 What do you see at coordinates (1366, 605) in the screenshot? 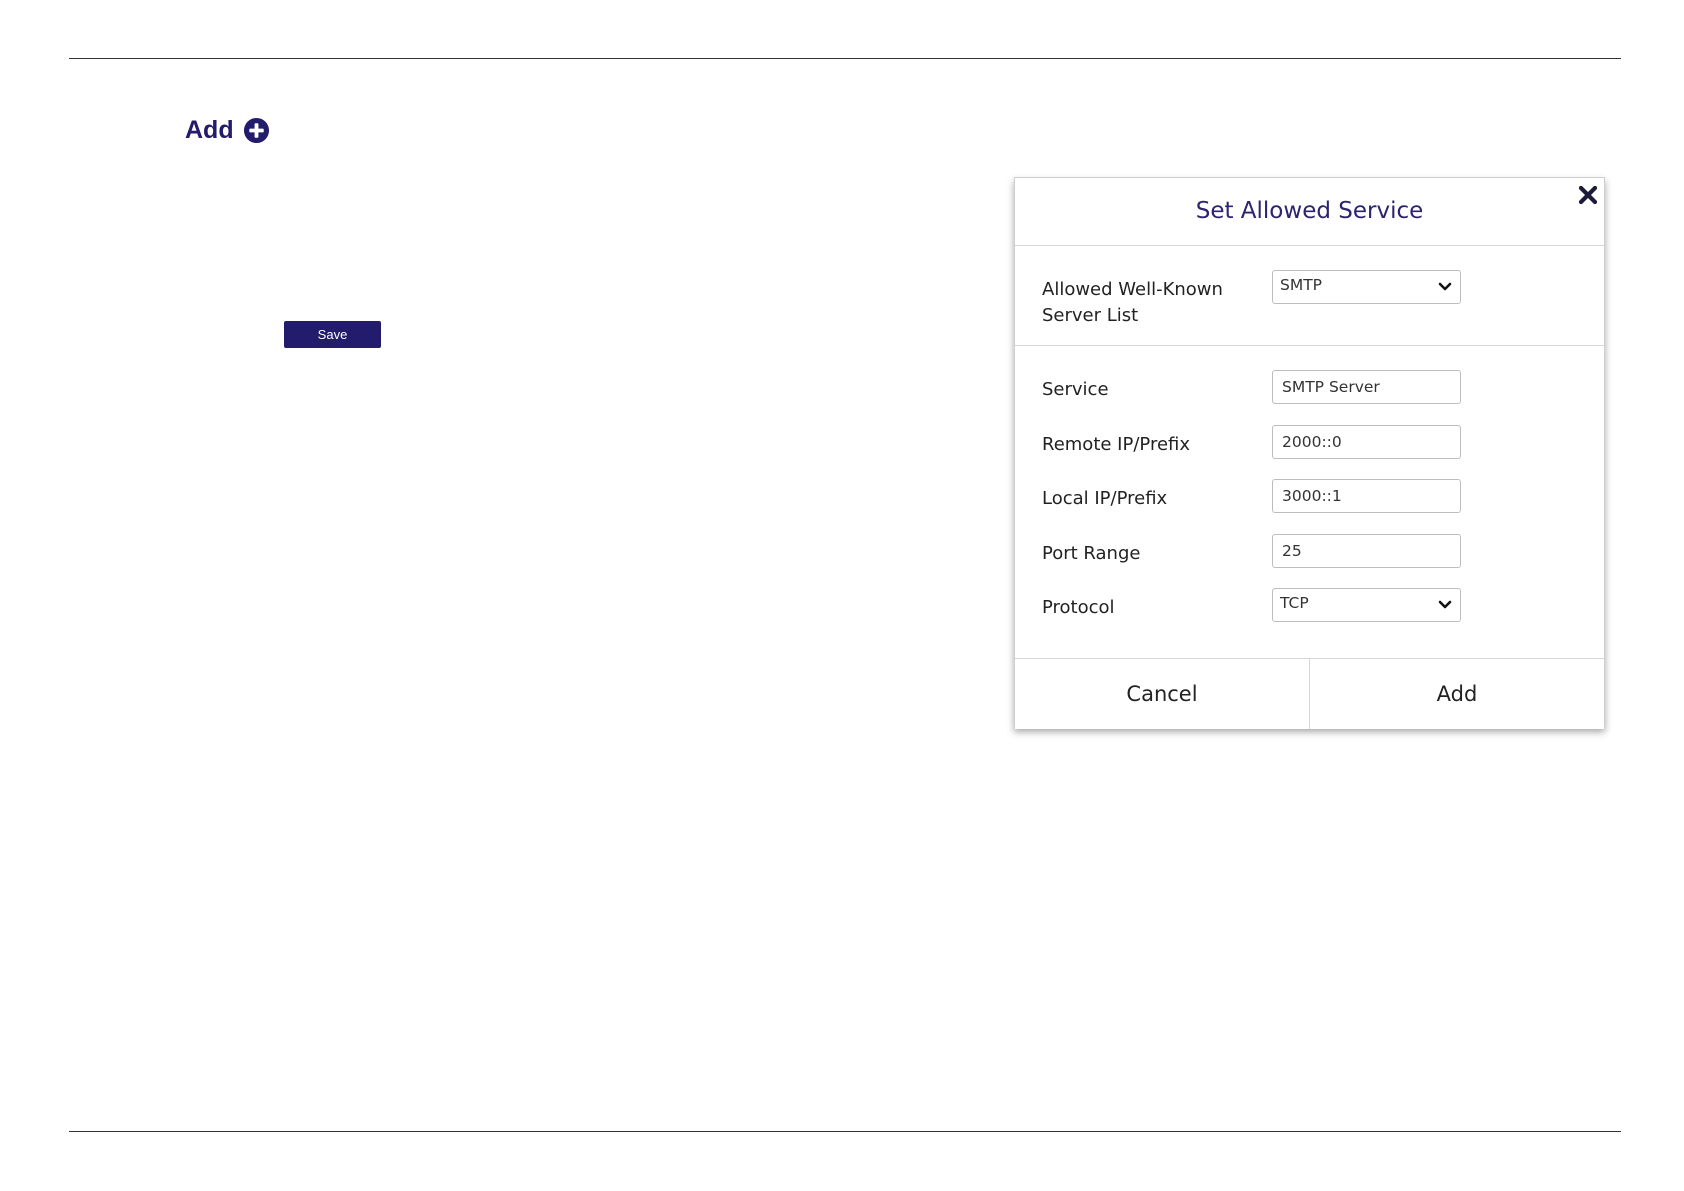
I see `protocol-select: TCP` at bounding box center [1366, 605].